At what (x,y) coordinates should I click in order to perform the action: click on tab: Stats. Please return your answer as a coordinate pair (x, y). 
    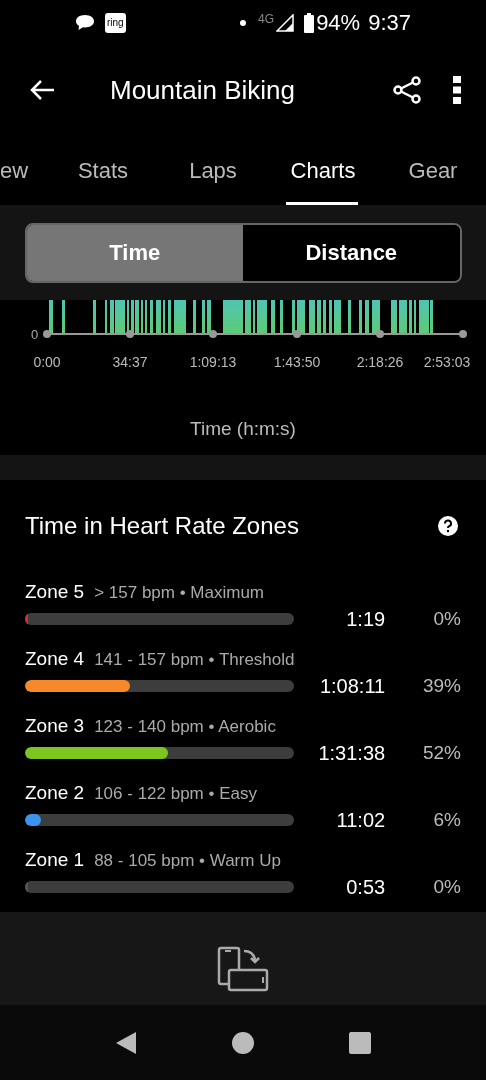
    Looking at the image, I should click on (103, 170).